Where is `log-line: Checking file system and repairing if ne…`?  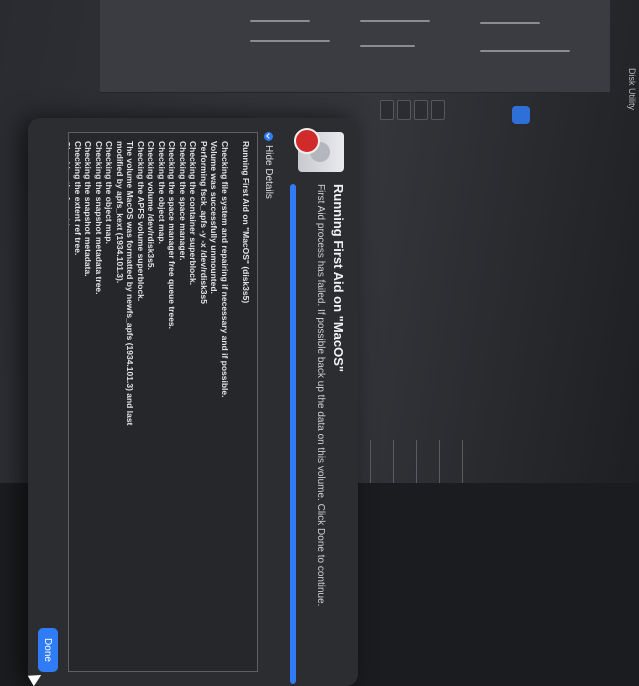
log-line: Checking file system and repairing if ne… is located at coordinates (225, 269).